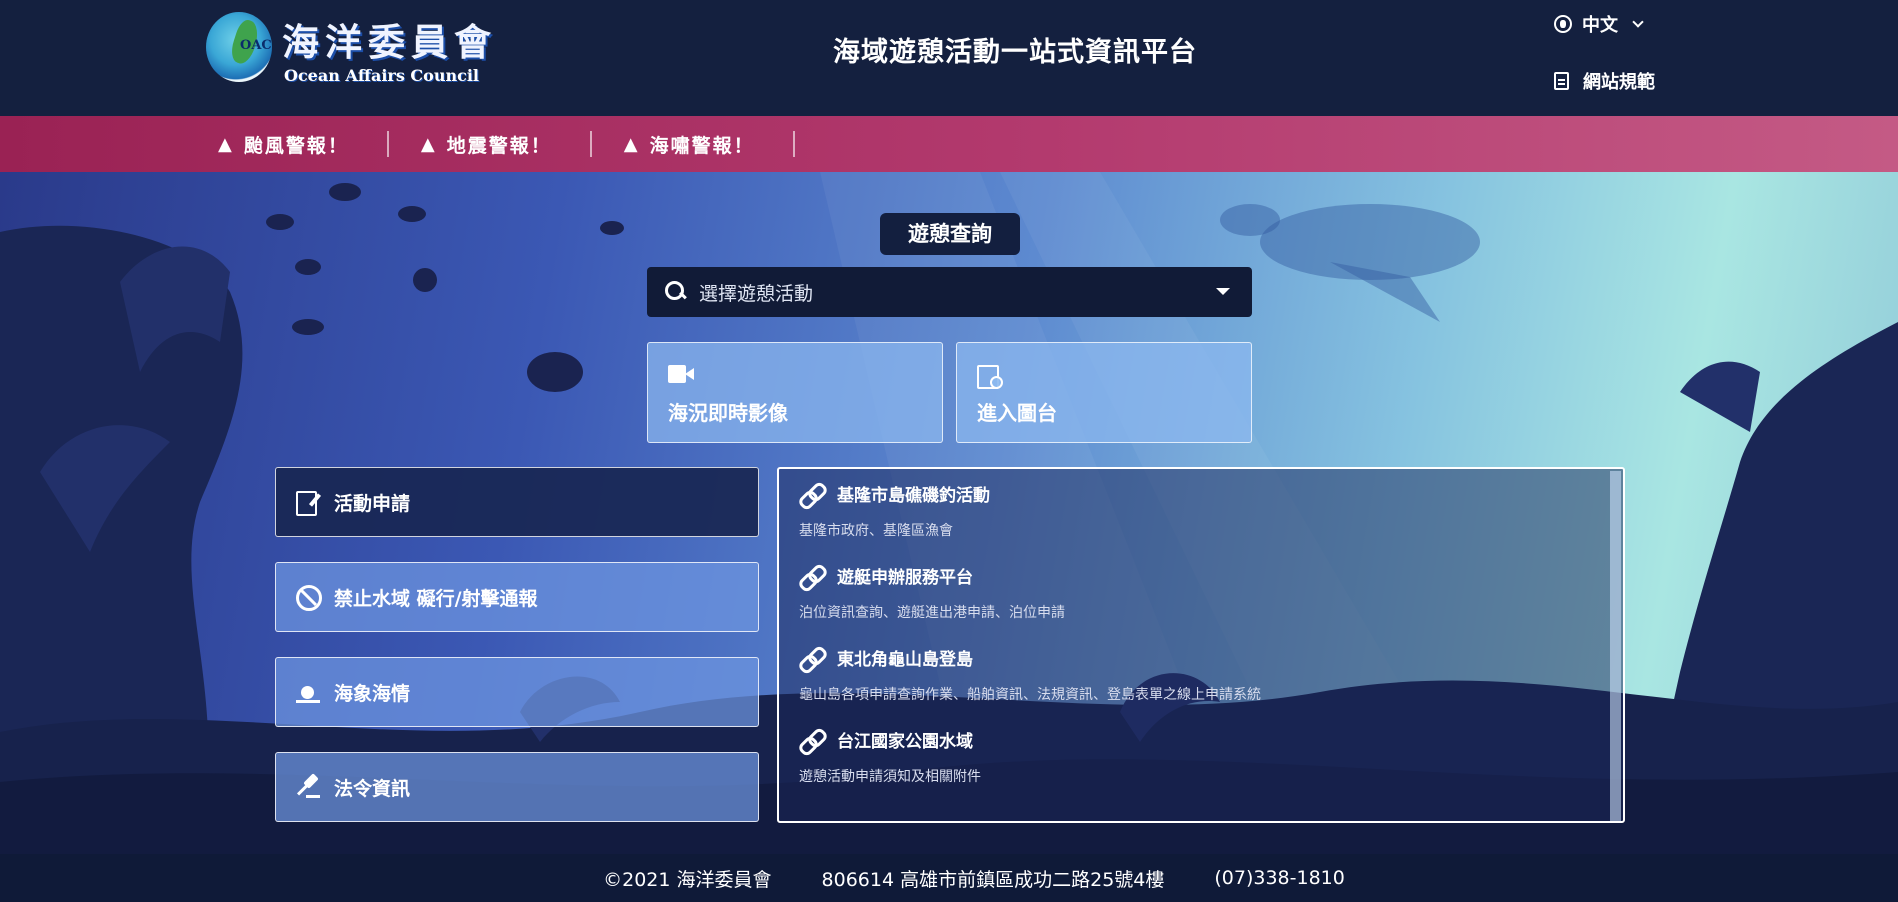  Describe the element at coordinates (687, 879) in the screenshot. I see `footer-copyright: ©2021 海洋委員會` at that location.